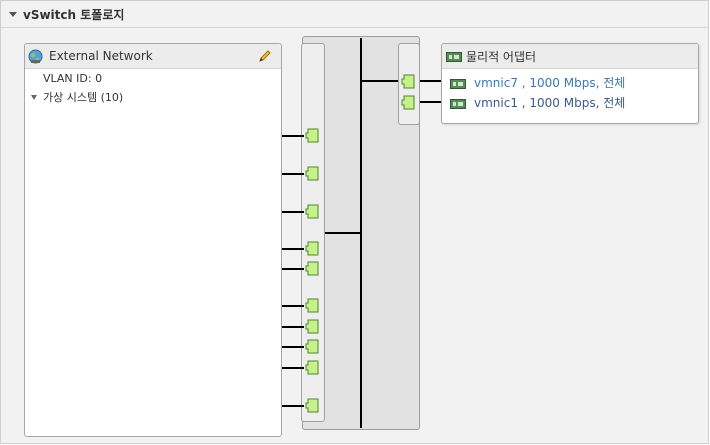 This screenshot has width=710, height=445. I want to click on adapter-row-vmnic1: vmnic1 , 1000 Mbps, 전체, so click(537, 102).